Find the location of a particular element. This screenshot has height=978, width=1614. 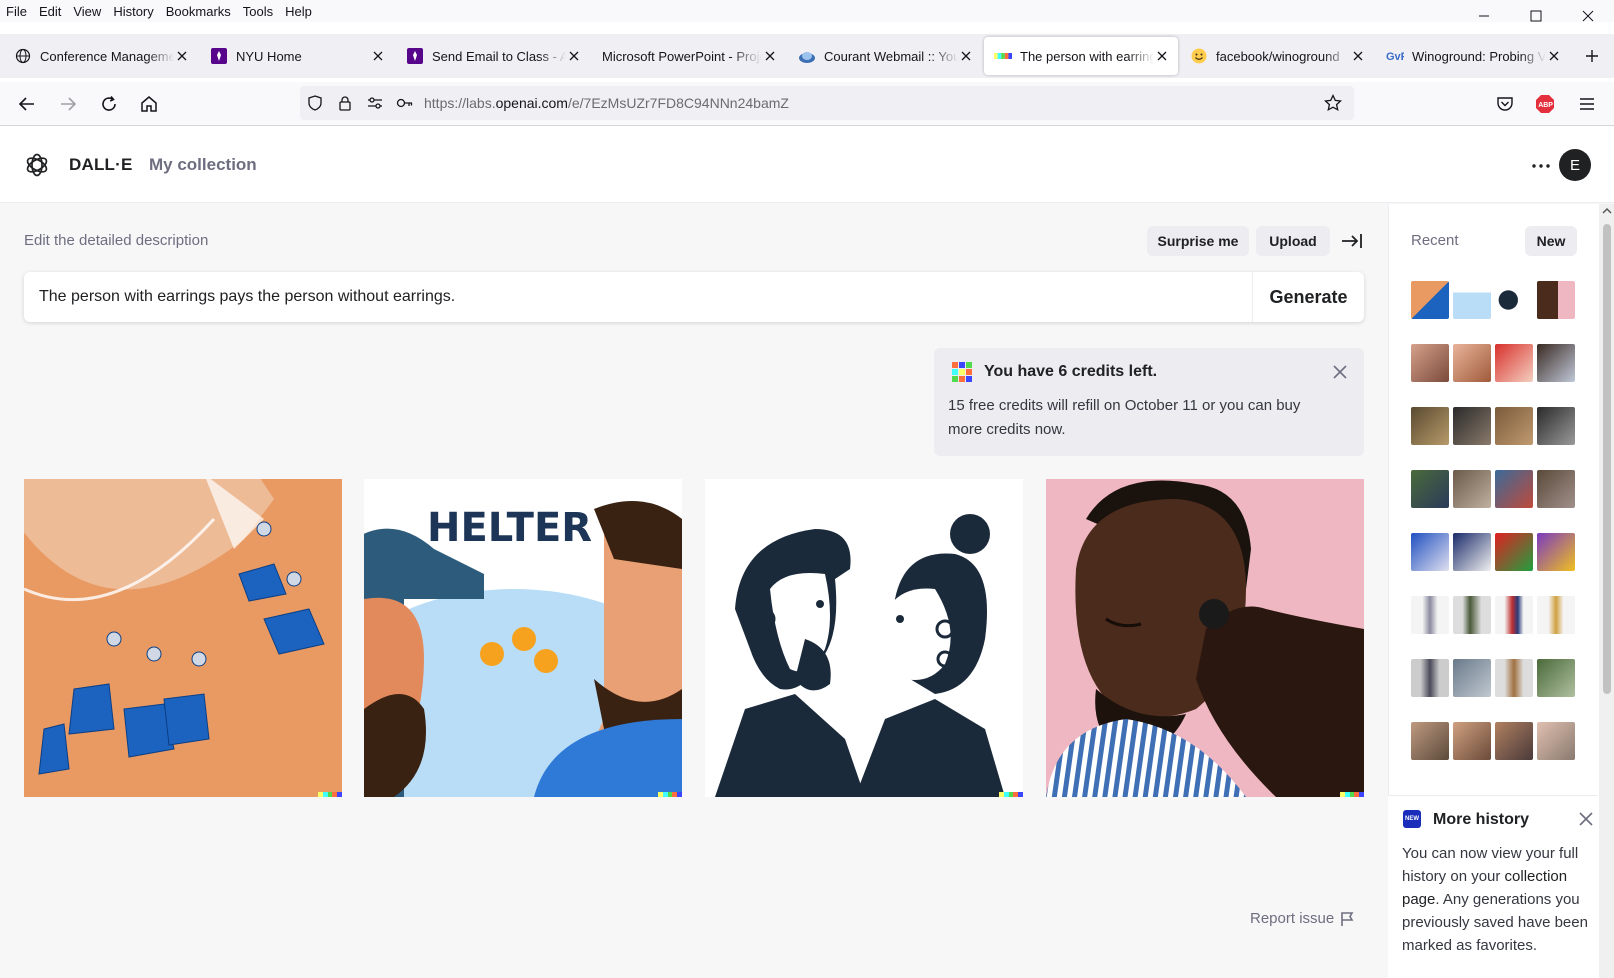

collapse-sidebar-button is located at coordinates (1352, 241).